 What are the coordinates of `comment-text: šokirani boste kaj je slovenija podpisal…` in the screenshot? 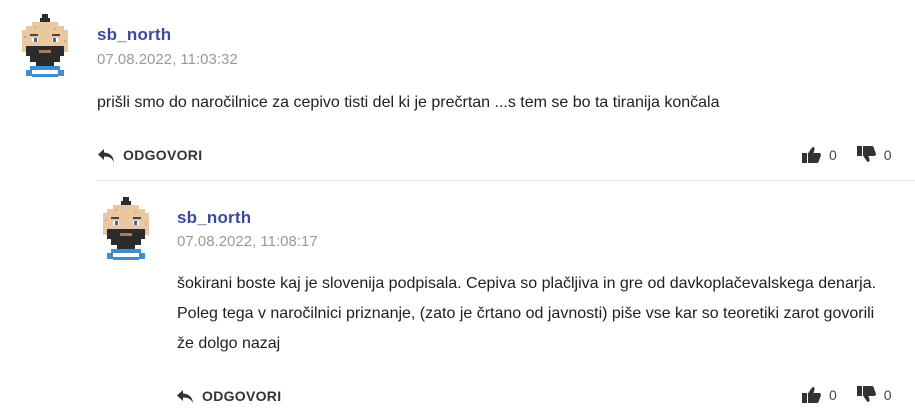 It's located at (527, 313).